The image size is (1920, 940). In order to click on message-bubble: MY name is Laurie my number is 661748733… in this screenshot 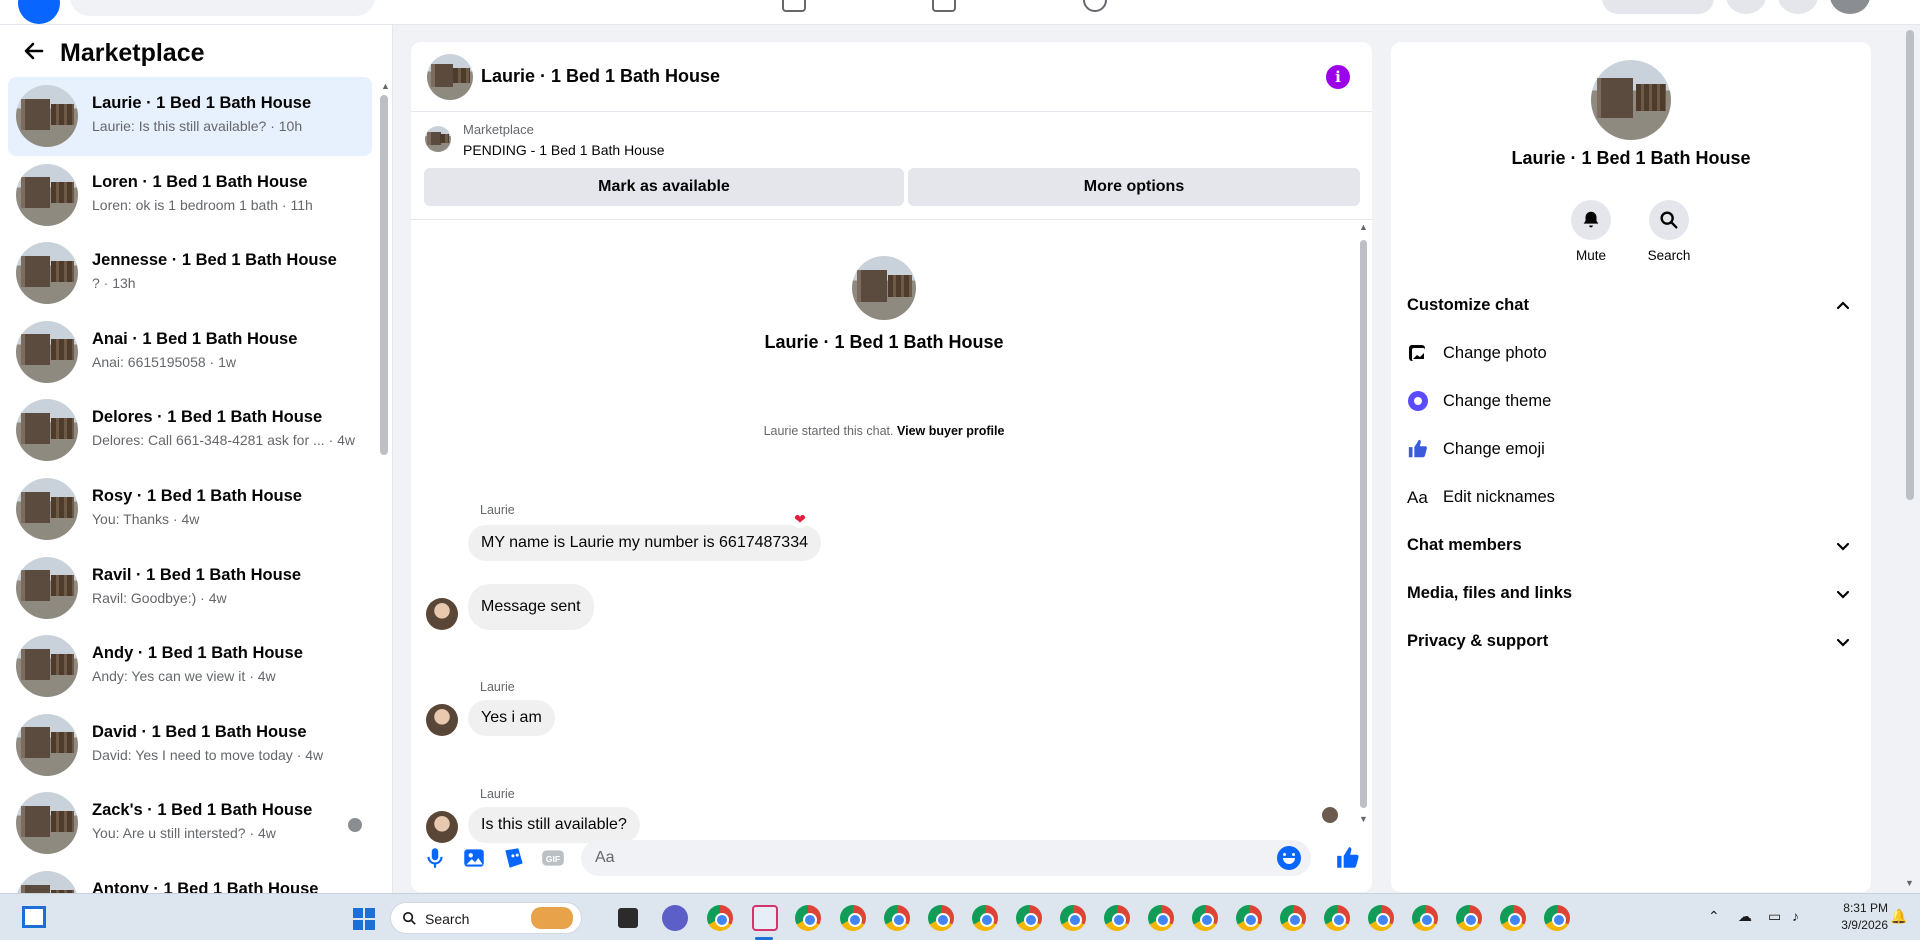, I will do `click(644, 543)`.